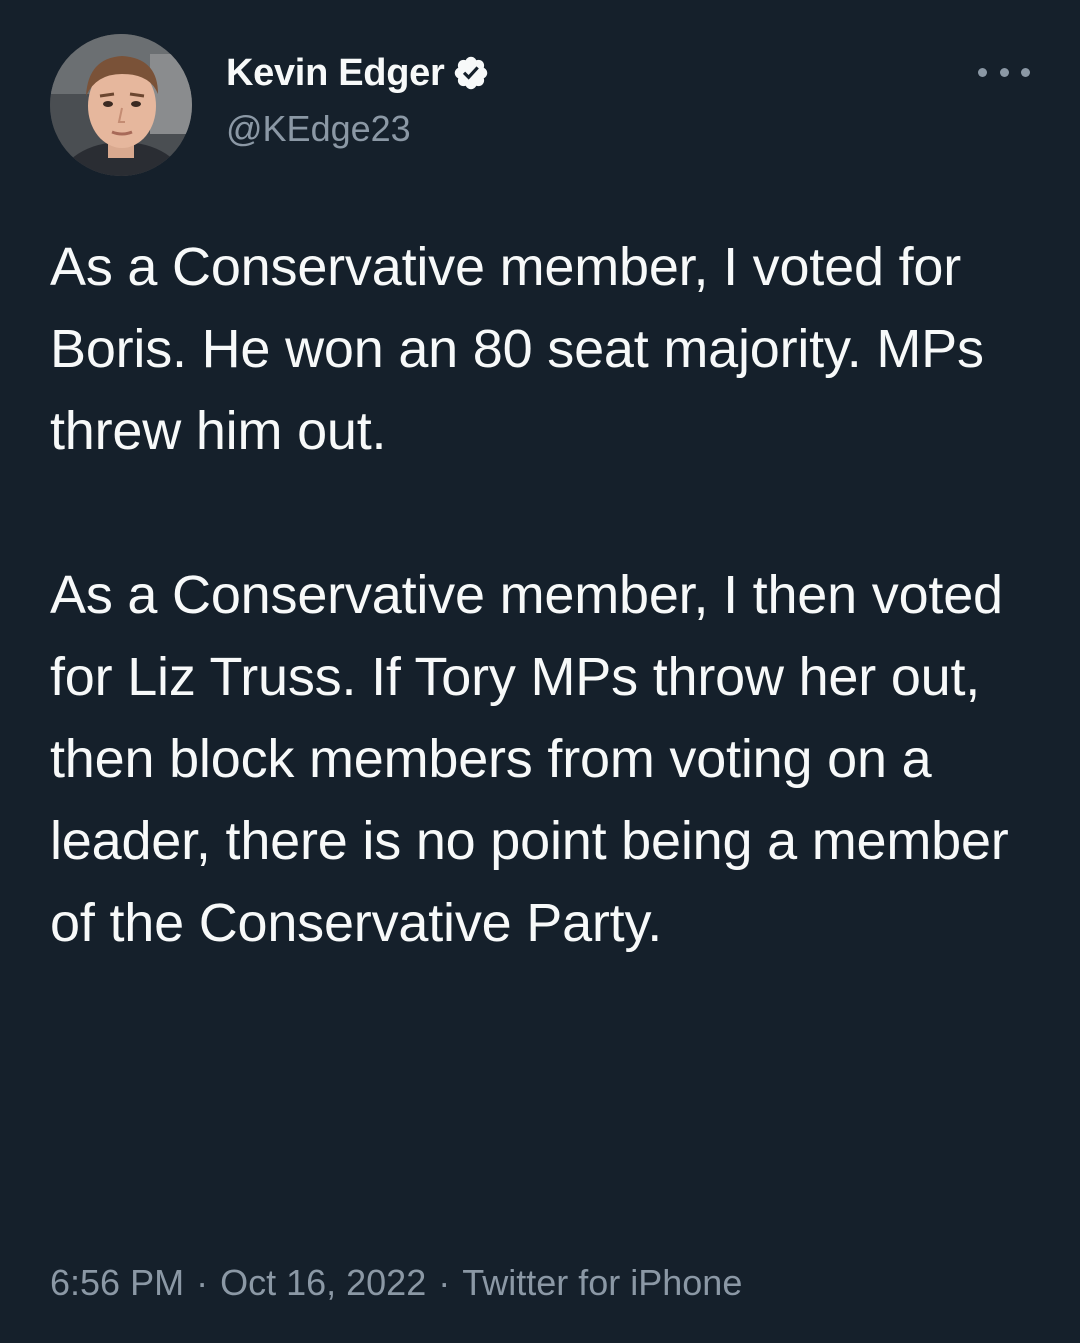 This screenshot has height=1343, width=1080. I want to click on more-options-icon, so click(1004, 72).